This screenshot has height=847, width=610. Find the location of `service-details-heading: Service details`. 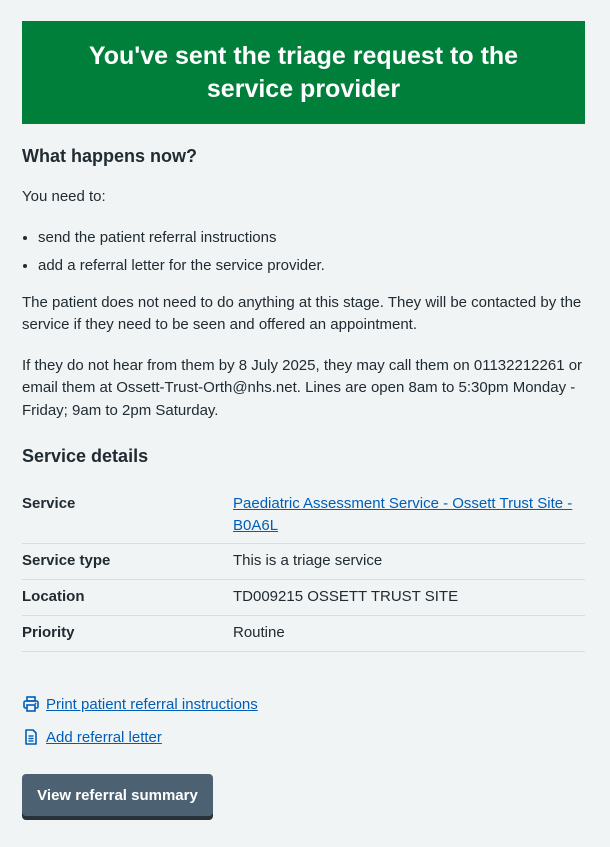

service-details-heading: Service details is located at coordinates (85, 456).